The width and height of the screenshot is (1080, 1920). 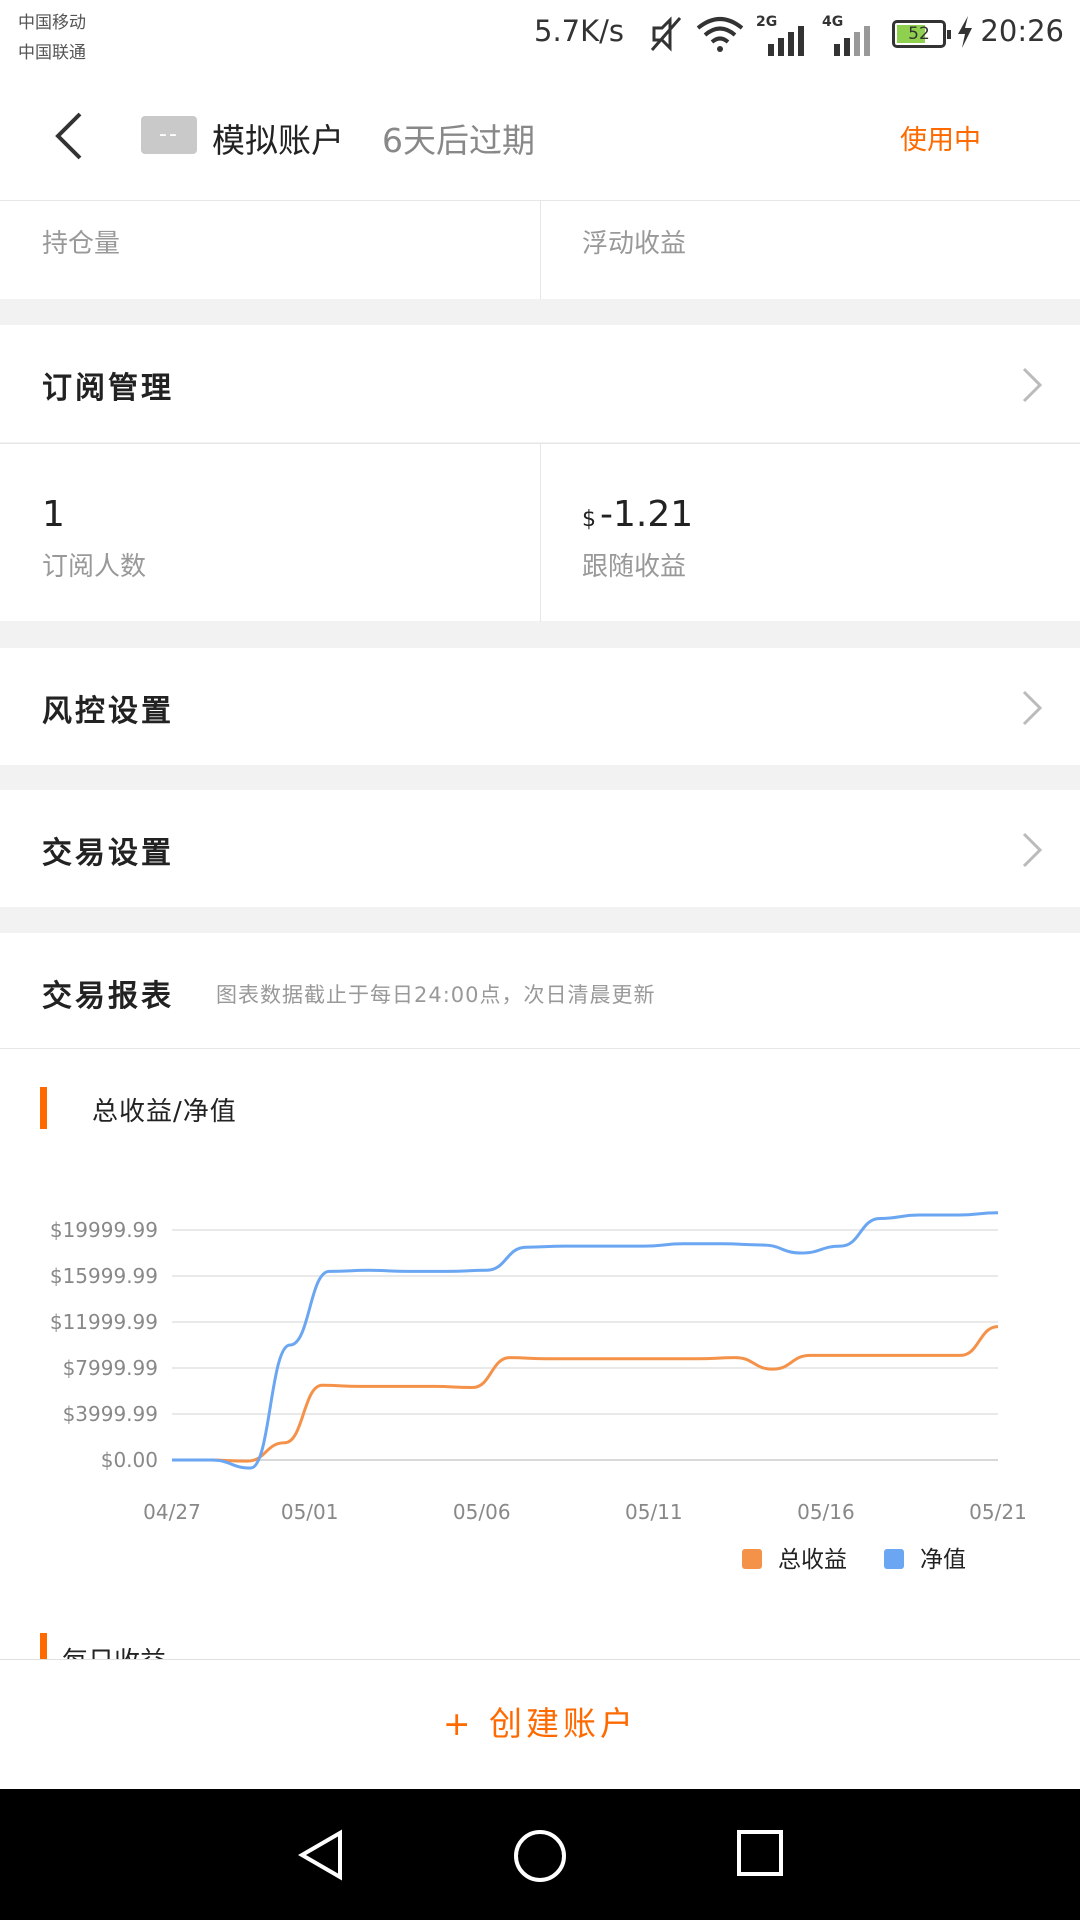 I want to click on mute-icon, so click(x=666, y=34).